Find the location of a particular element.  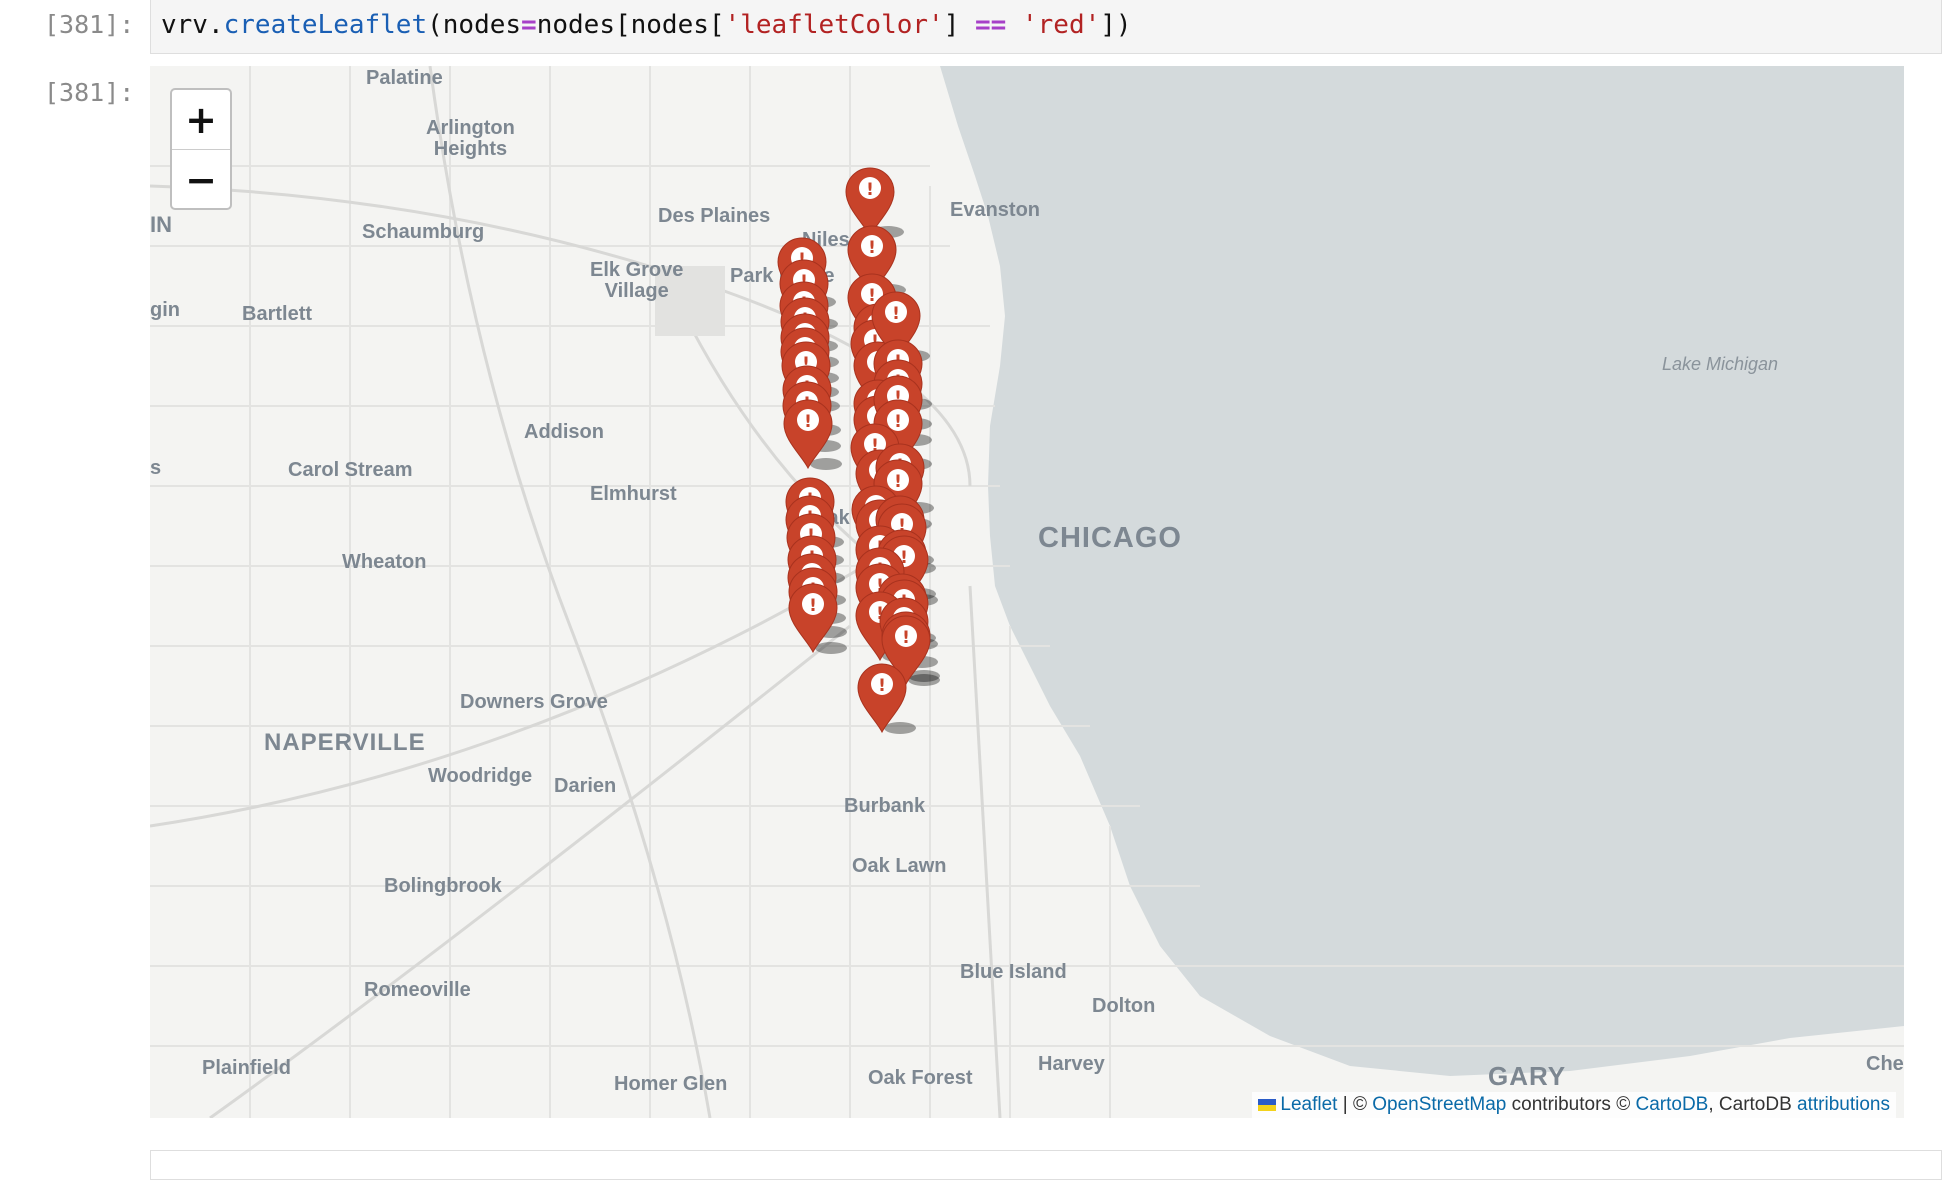

zoom-control: + − is located at coordinates (201, 149).